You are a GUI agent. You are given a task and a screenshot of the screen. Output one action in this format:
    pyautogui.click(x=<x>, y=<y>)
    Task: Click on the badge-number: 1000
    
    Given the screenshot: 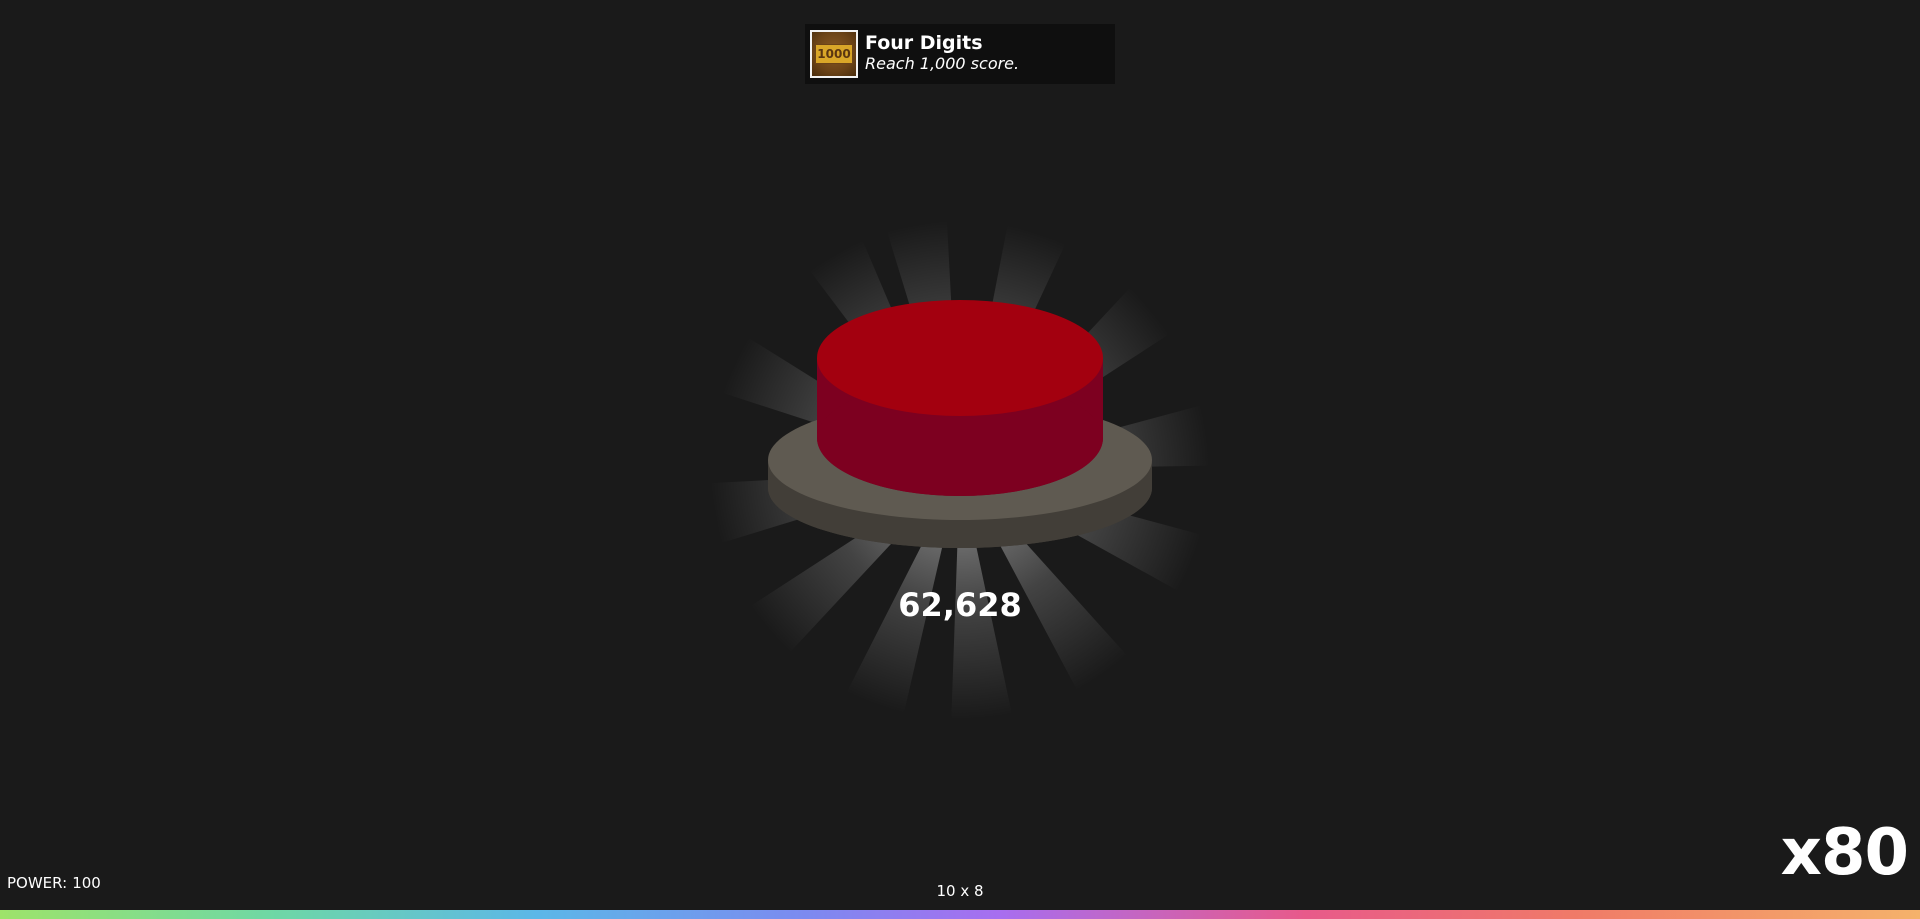 What is the action you would take?
    pyautogui.click(x=834, y=54)
    